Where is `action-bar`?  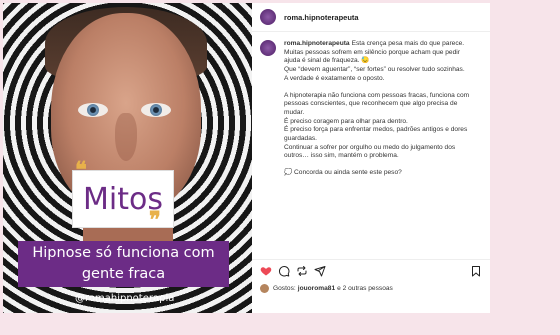 action-bar is located at coordinates (371, 269).